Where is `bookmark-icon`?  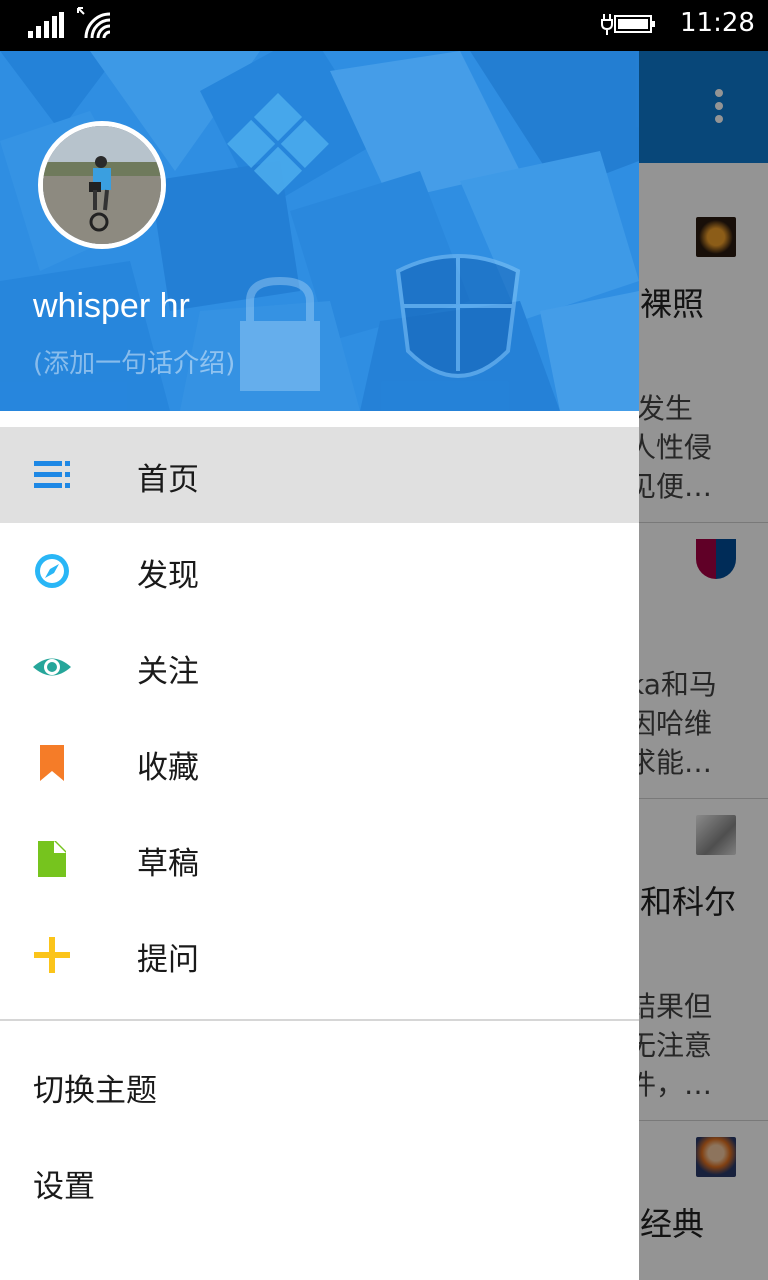 bookmark-icon is located at coordinates (52, 763).